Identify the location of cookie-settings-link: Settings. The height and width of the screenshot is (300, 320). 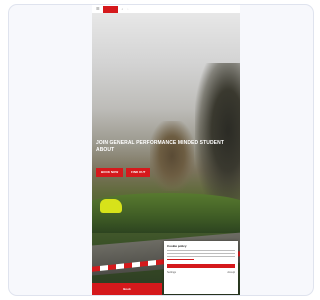
(171, 272).